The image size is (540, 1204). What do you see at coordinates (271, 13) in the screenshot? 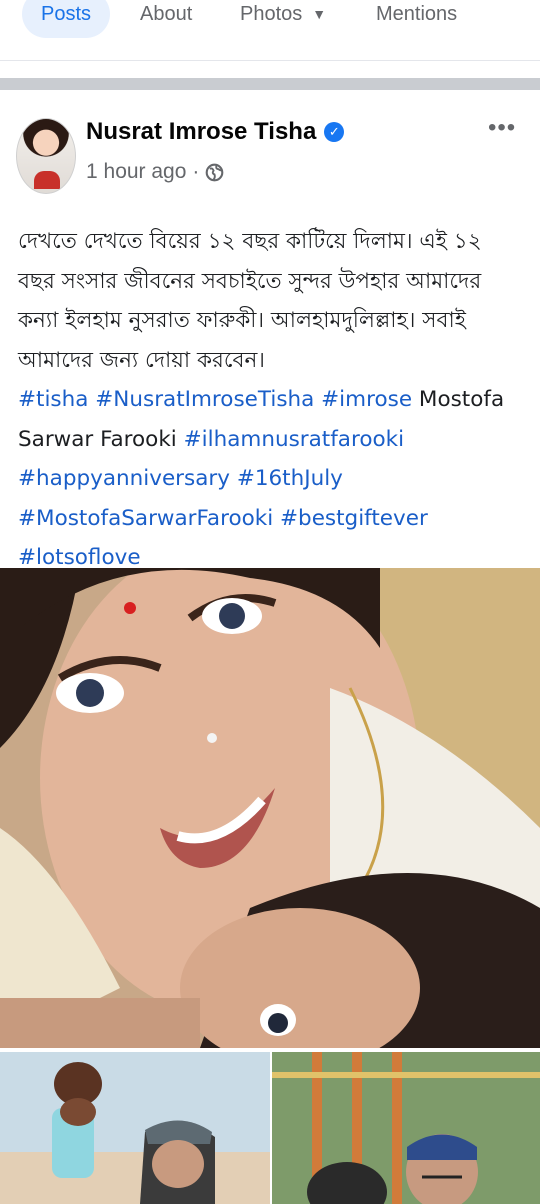
I see `tab-photos-label: Photos` at bounding box center [271, 13].